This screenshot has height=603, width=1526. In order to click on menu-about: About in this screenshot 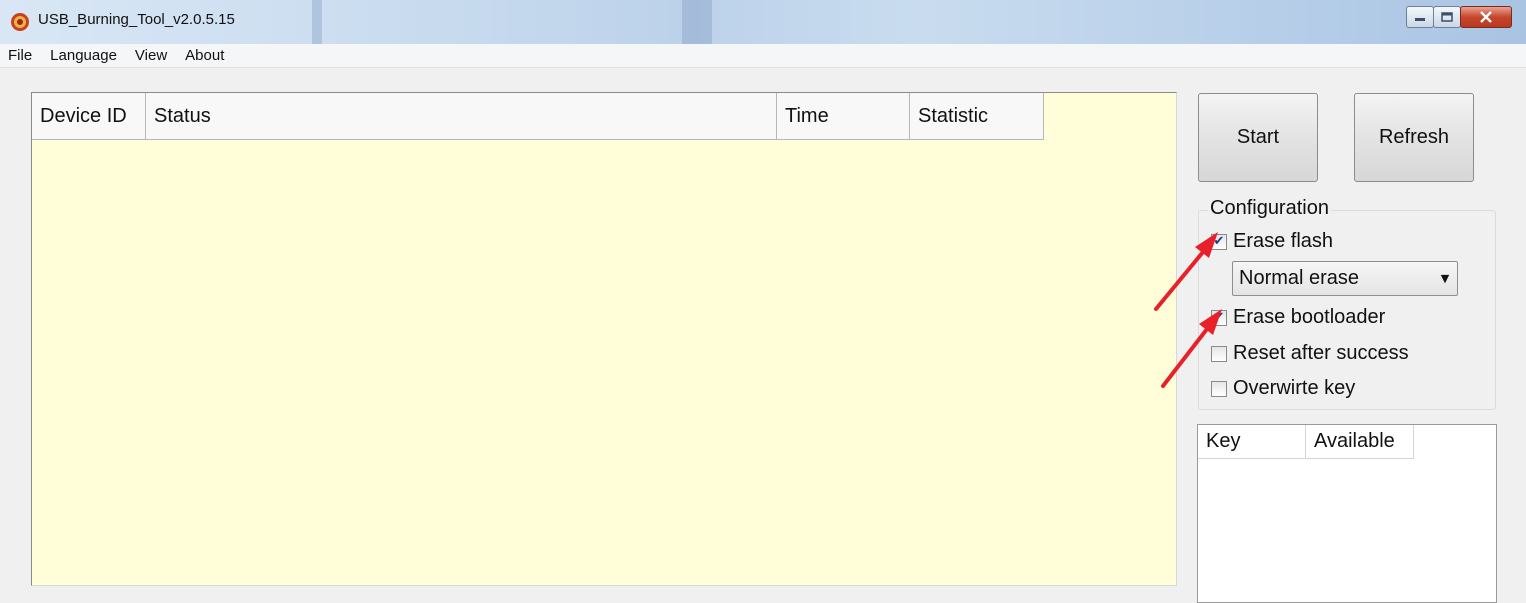, I will do `click(204, 55)`.